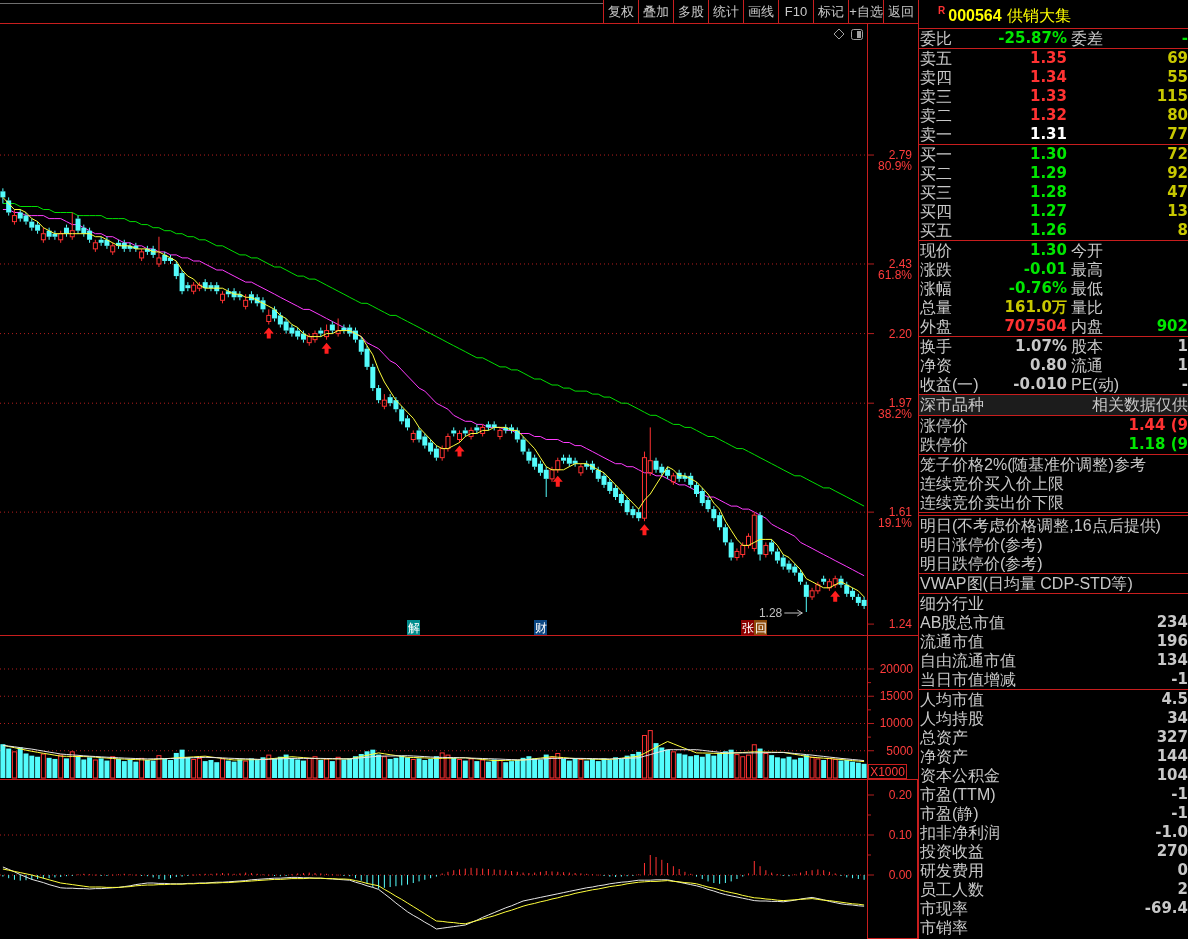 This screenshot has width=1188, height=939. I want to click on axis-label: 1.24, so click(900, 624).